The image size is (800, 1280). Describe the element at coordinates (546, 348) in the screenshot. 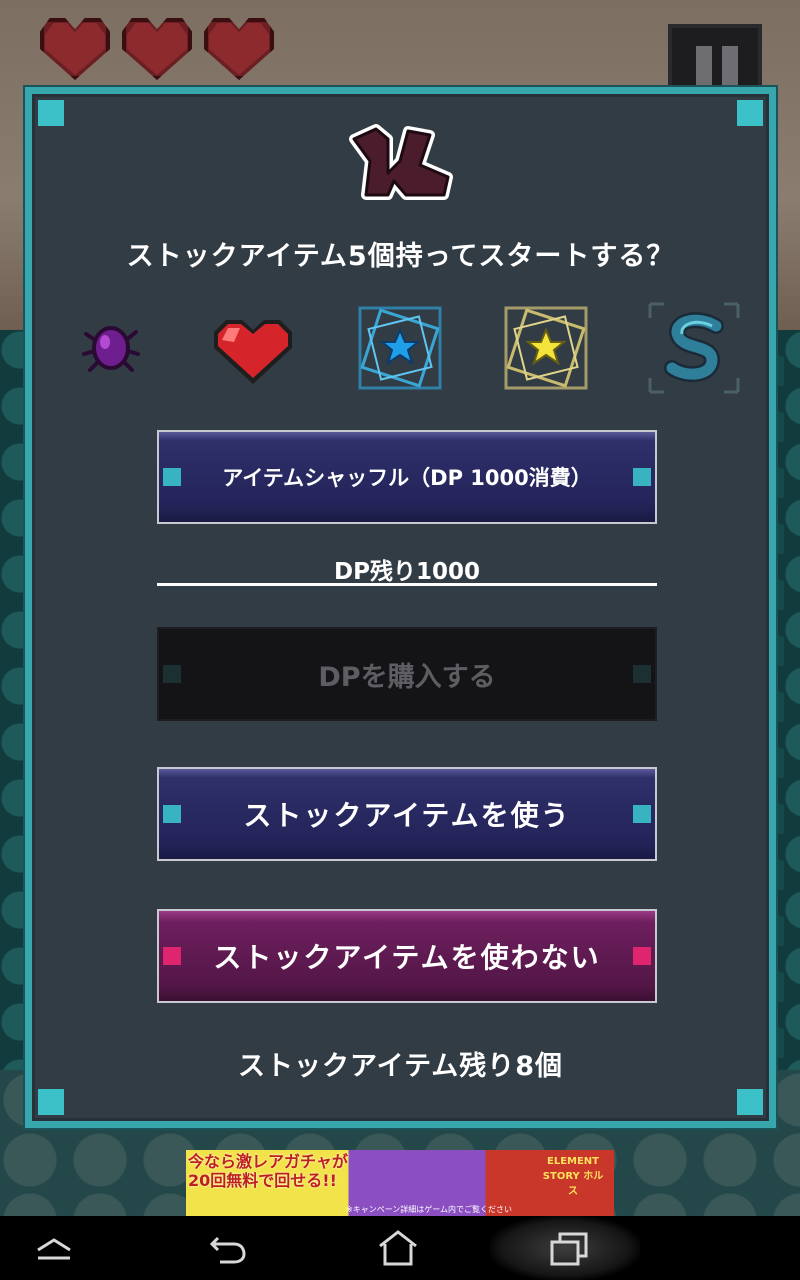

I see `yellow-star-icon` at that location.